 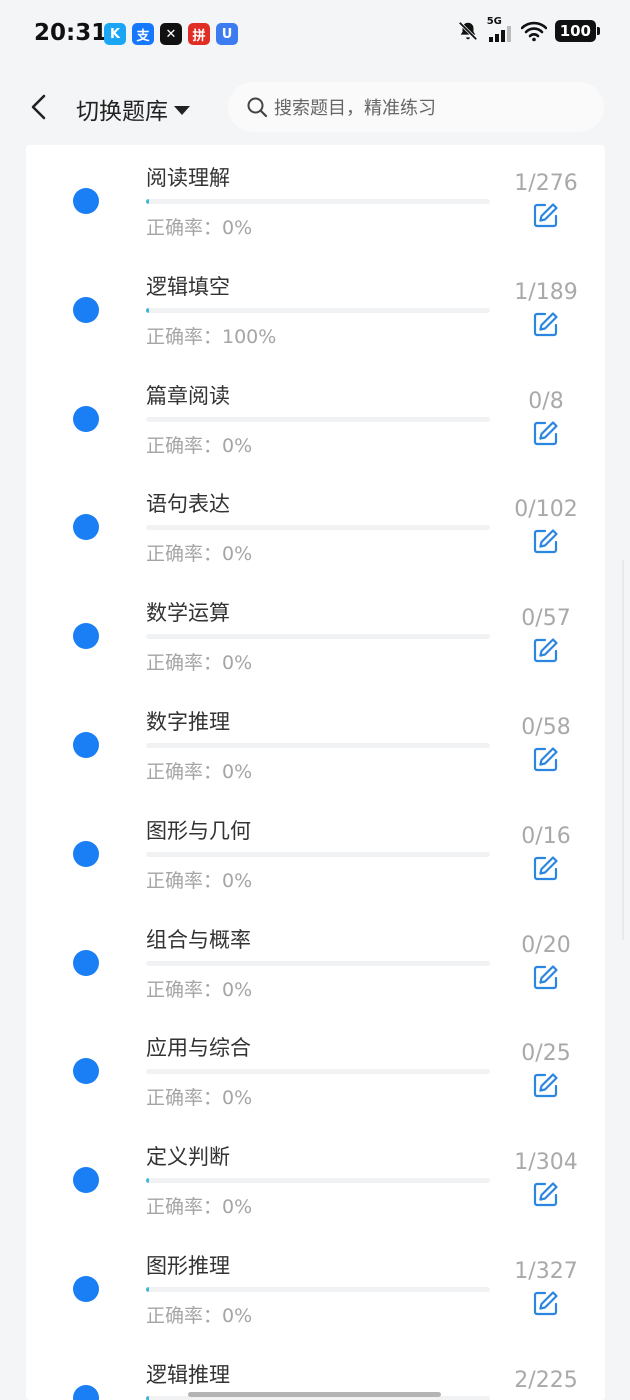 I want to click on topic-title: 数学运算, so click(x=188, y=613).